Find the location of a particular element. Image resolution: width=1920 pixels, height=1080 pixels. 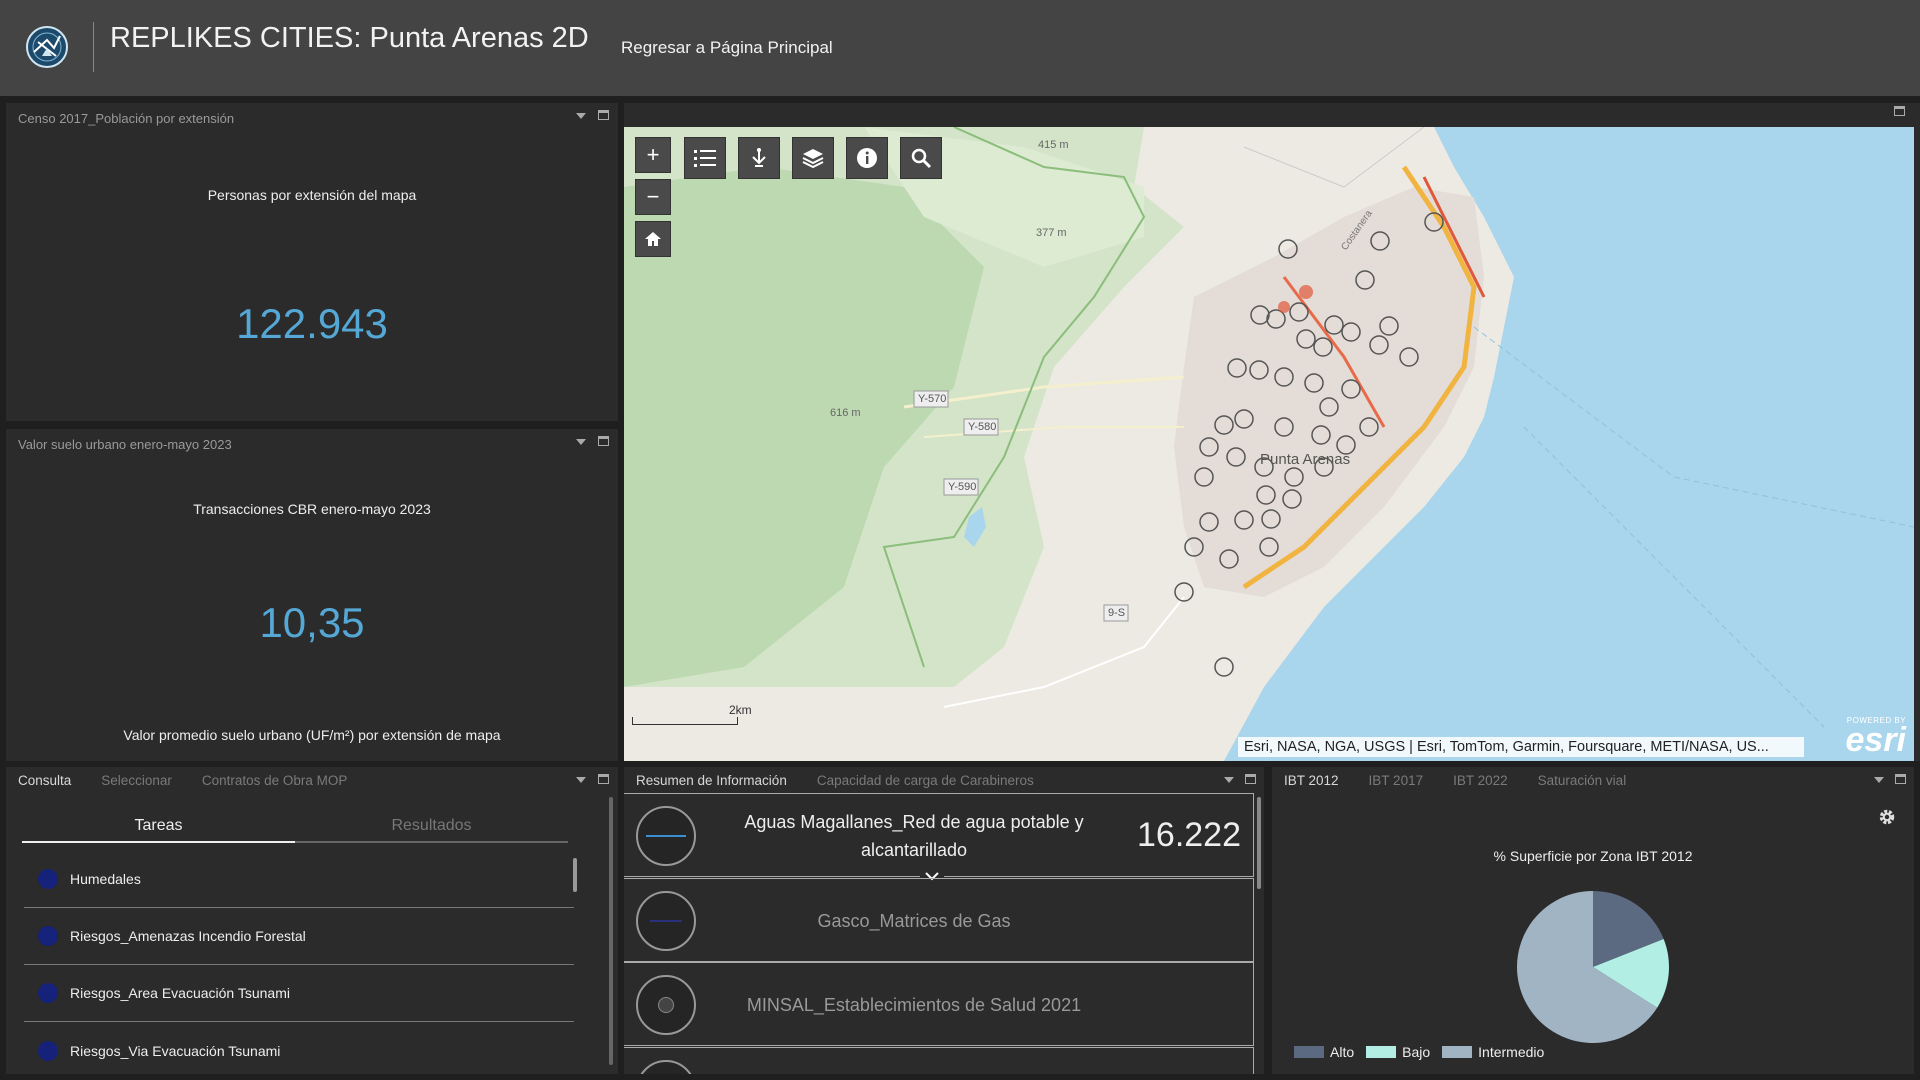

task-label: Riesgos_Via Evacuación Tsunami is located at coordinates (175, 1050).